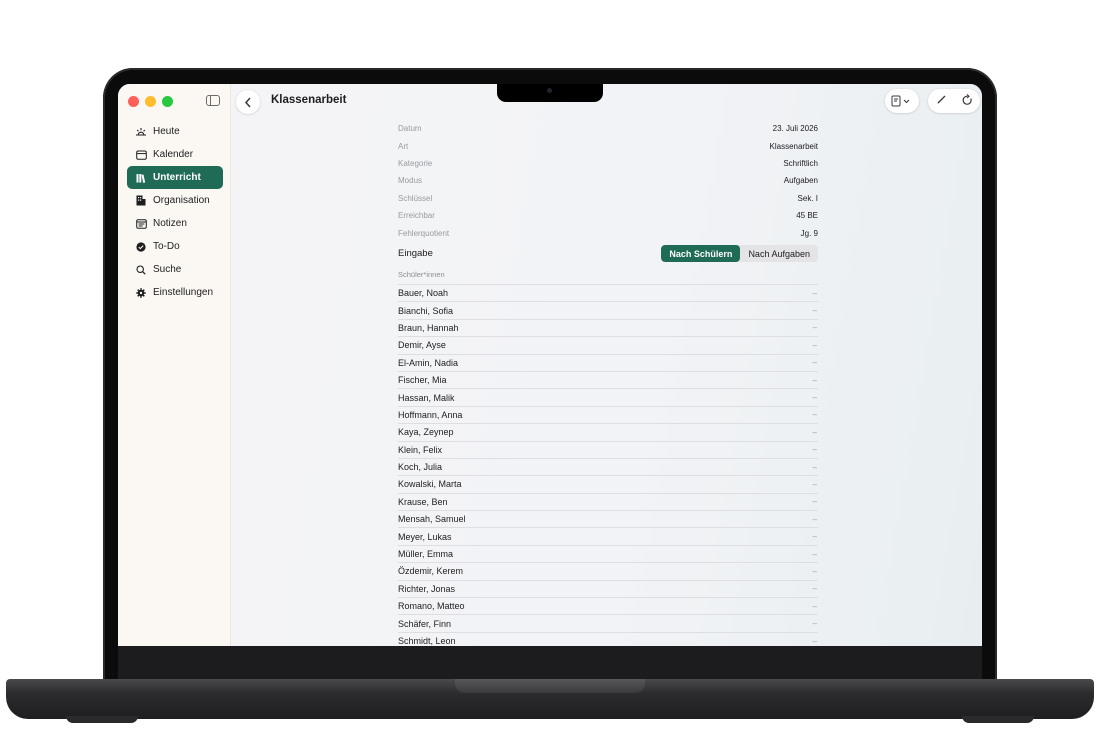 The width and height of the screenshot is (1100, 729). What do you see at coordinates (608, 327) in the screenshot?
I see `list-item: Braun, Hannah –` at bounding box center [608, 327].